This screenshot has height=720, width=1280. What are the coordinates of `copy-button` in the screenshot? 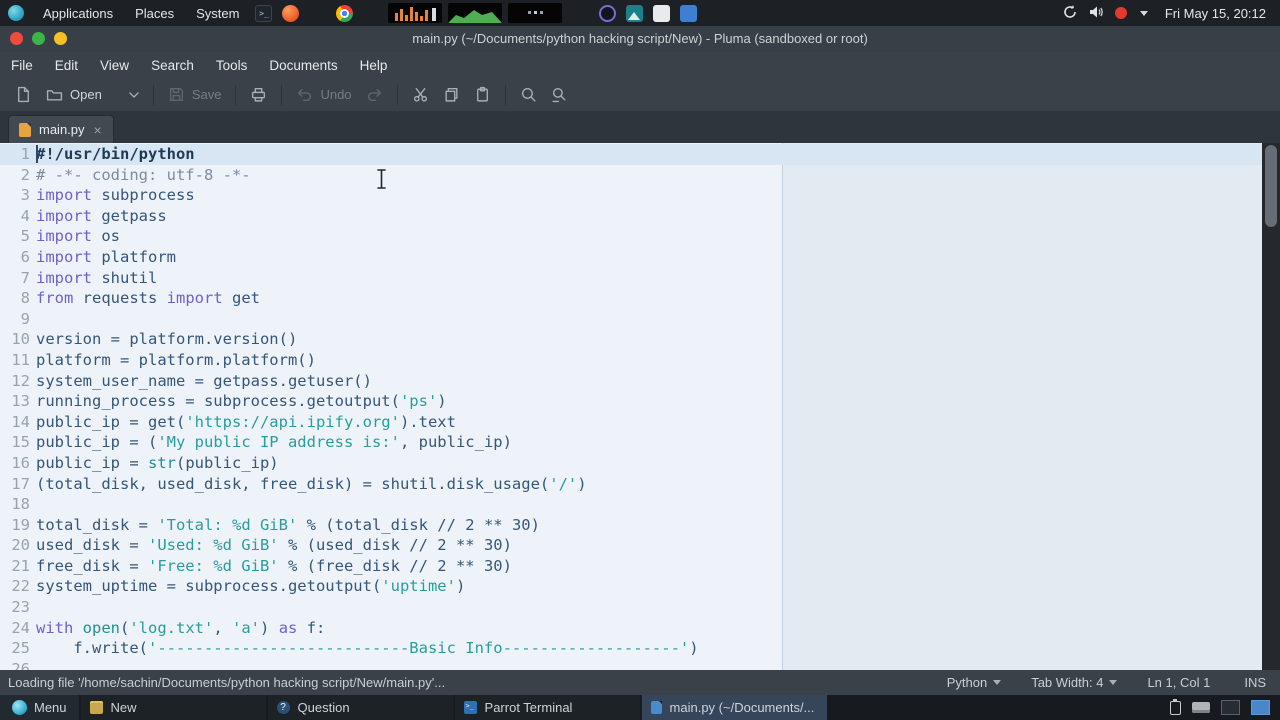 It's located at (451, 94).